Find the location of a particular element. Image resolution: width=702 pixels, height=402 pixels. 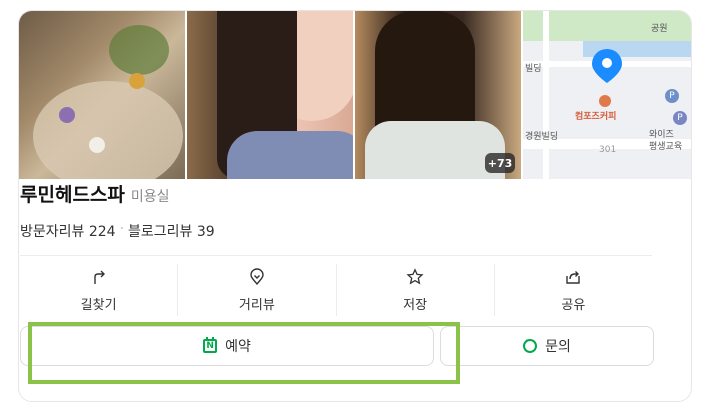

street-view-label: 거리뷰 is located at coordinates (256, 305).